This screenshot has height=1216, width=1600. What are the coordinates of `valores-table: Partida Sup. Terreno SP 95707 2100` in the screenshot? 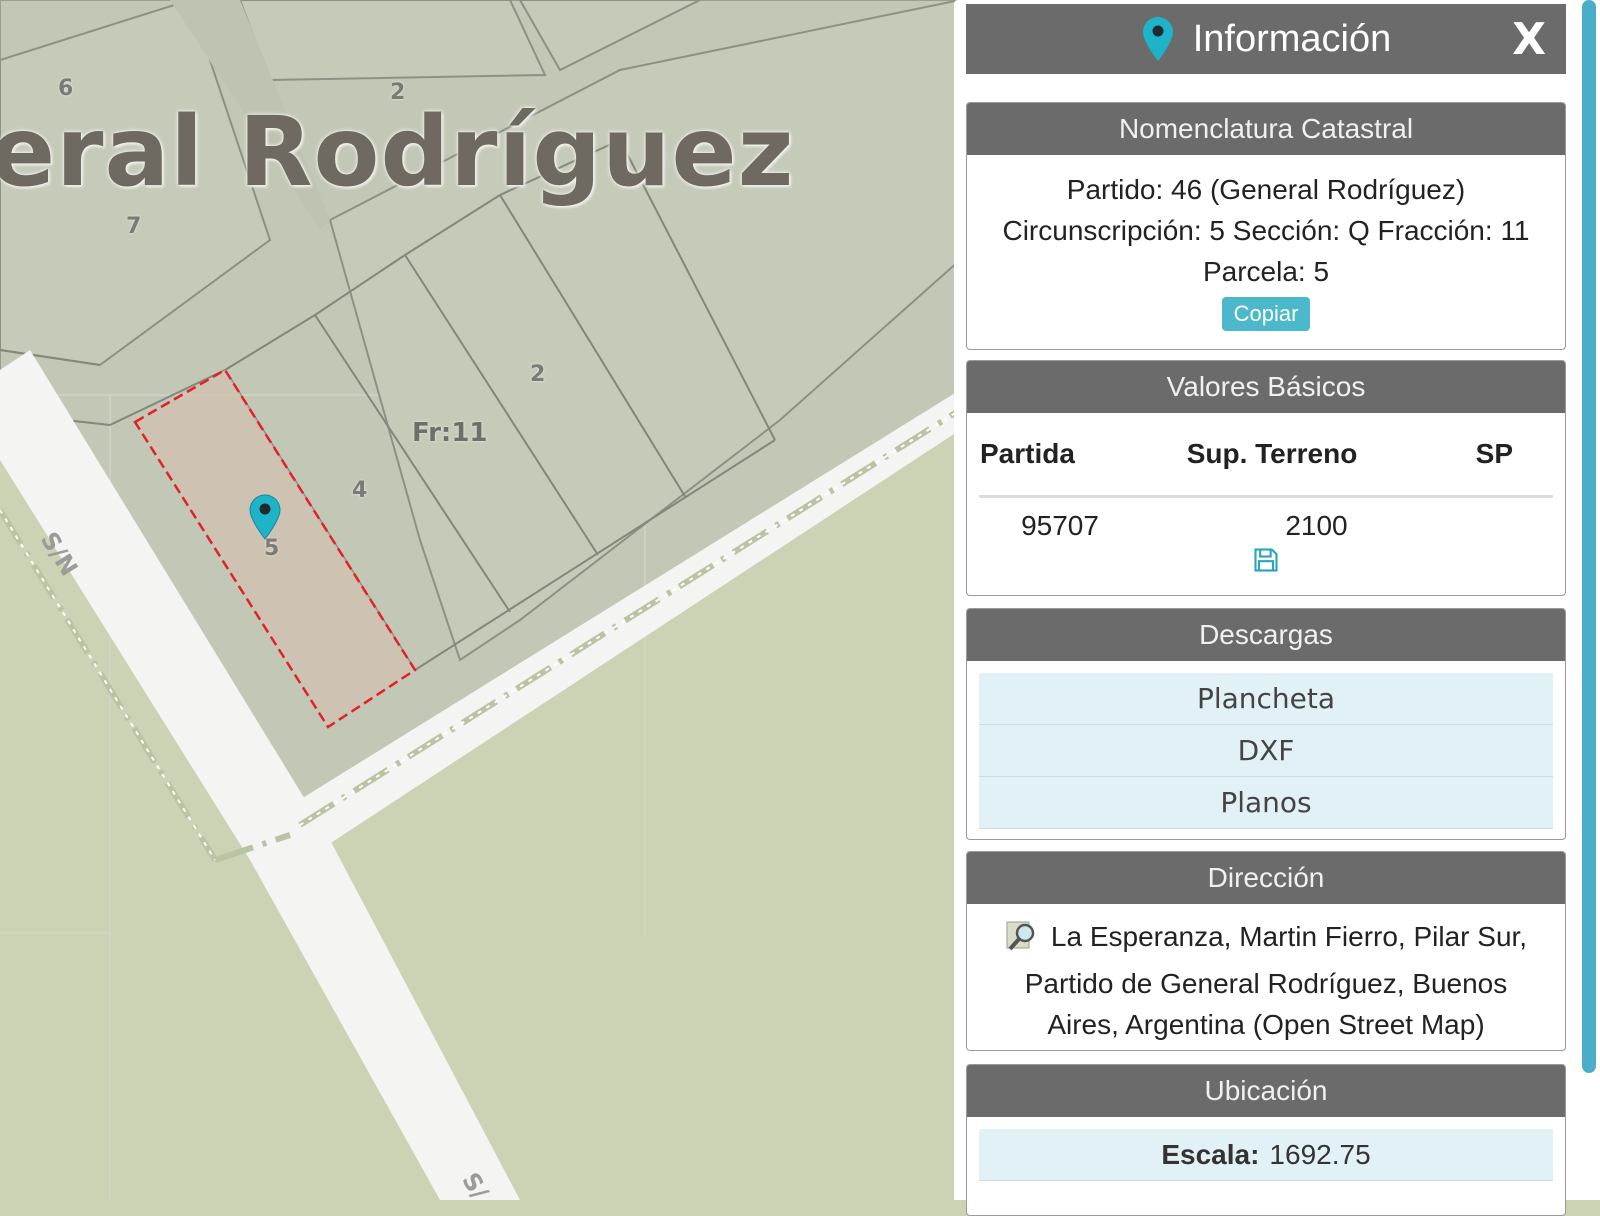 It's located at (1266, 483).